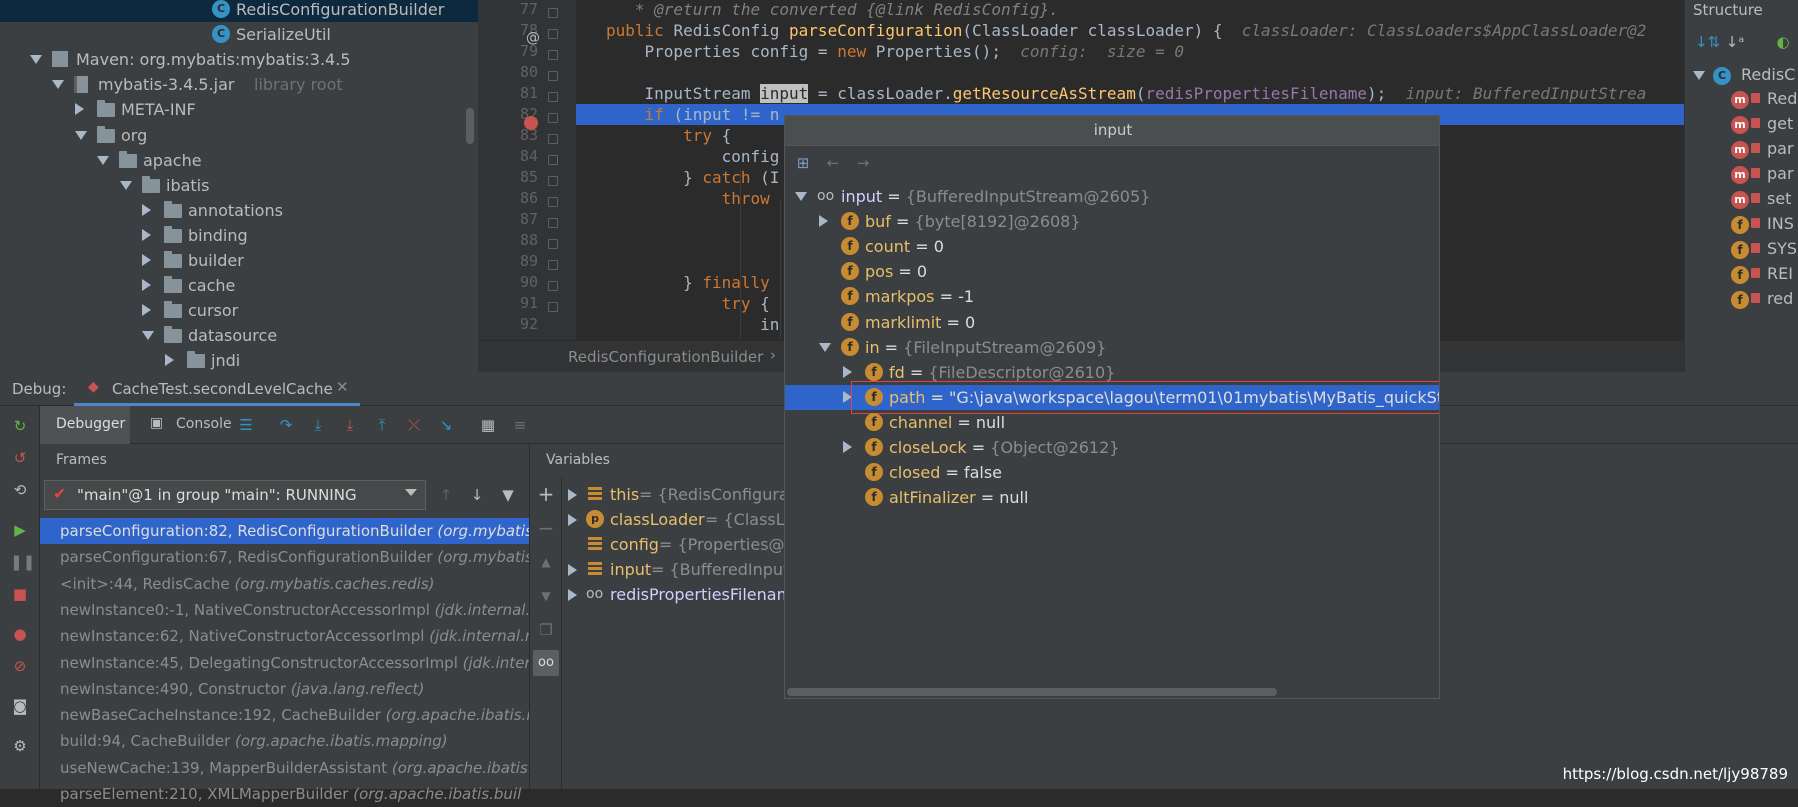 The image size is (1798, 807). I want to click on forward-arrow-icon: →, so click(863, 163).